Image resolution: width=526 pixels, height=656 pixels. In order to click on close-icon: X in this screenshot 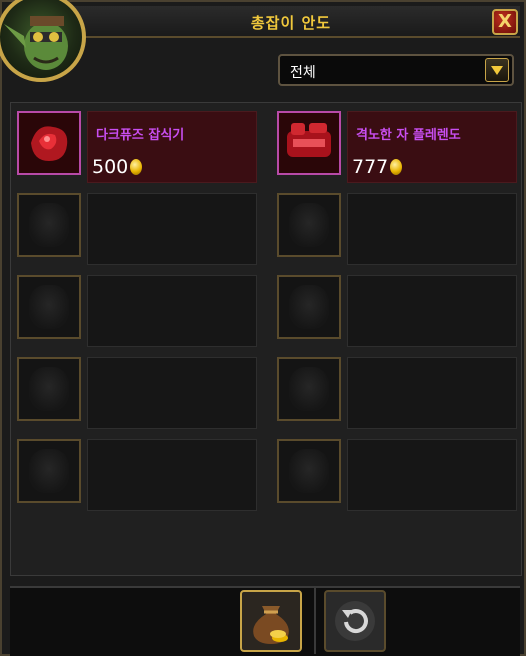, I will do `click(505, 21)`.